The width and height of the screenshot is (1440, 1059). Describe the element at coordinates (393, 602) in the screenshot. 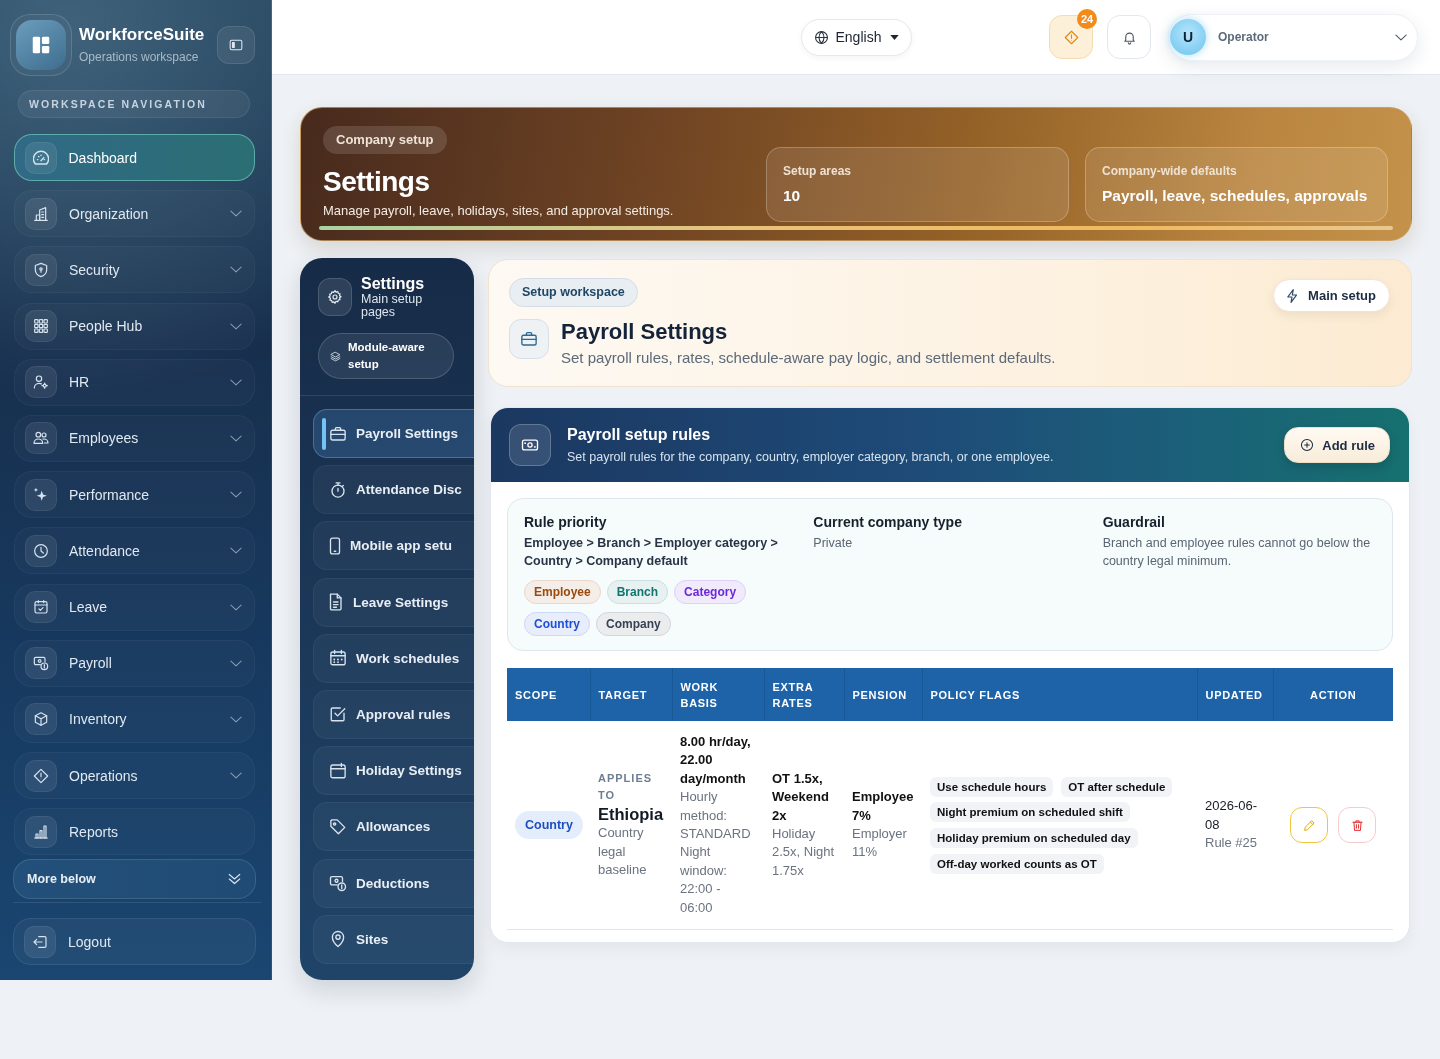

I see `settings-nav-item: Leave Settings` at that location.